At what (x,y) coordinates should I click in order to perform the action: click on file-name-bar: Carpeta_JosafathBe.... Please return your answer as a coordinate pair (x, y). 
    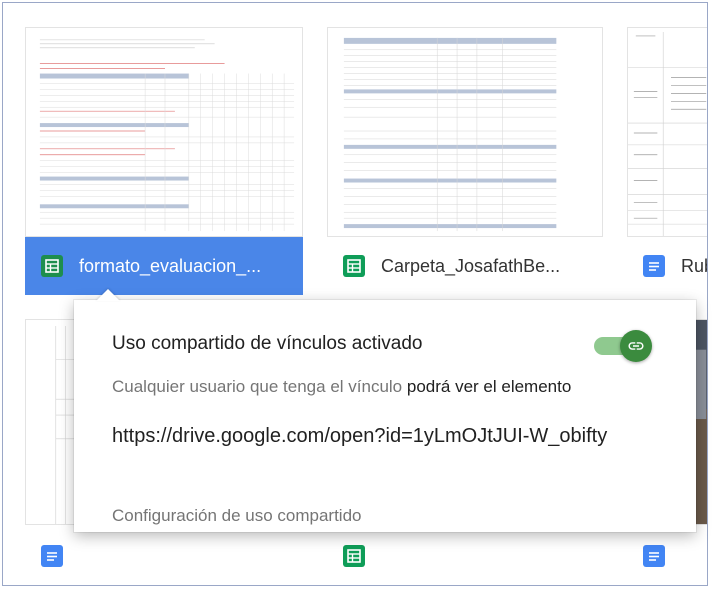
    Looking at the image, I should click on (465, 266).